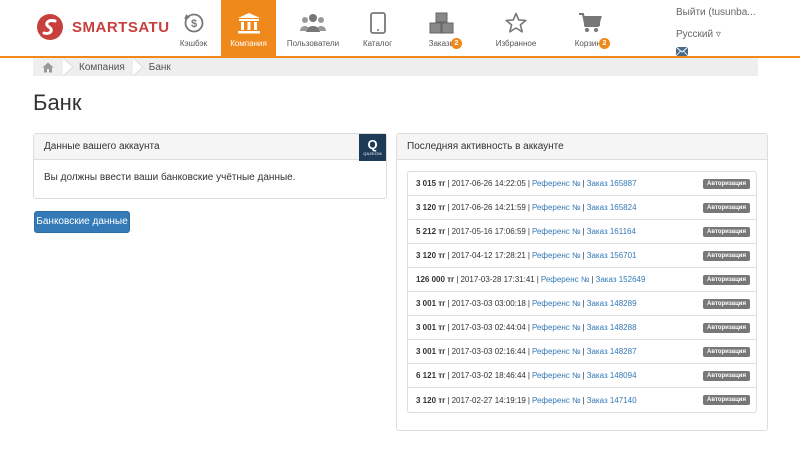 The height and width of the screenshot is (457, 800). I want to click on logo-text: SMARTSATU, so click(121, 27).